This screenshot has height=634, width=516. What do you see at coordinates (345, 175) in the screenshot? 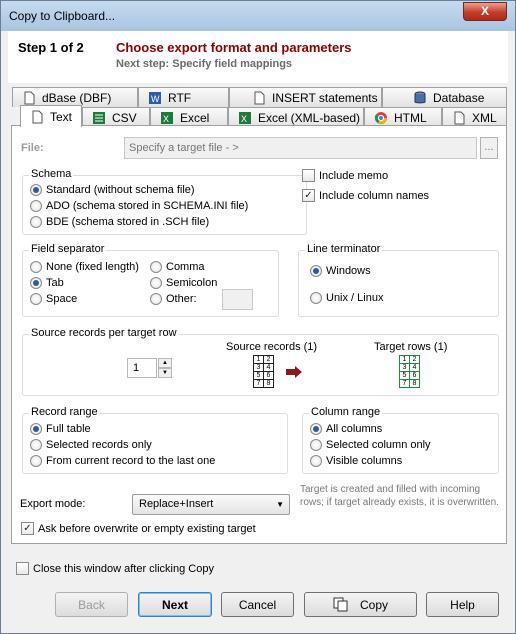
I see `include-memo-checkbox: Include memo` at bounding box center [345, 175].